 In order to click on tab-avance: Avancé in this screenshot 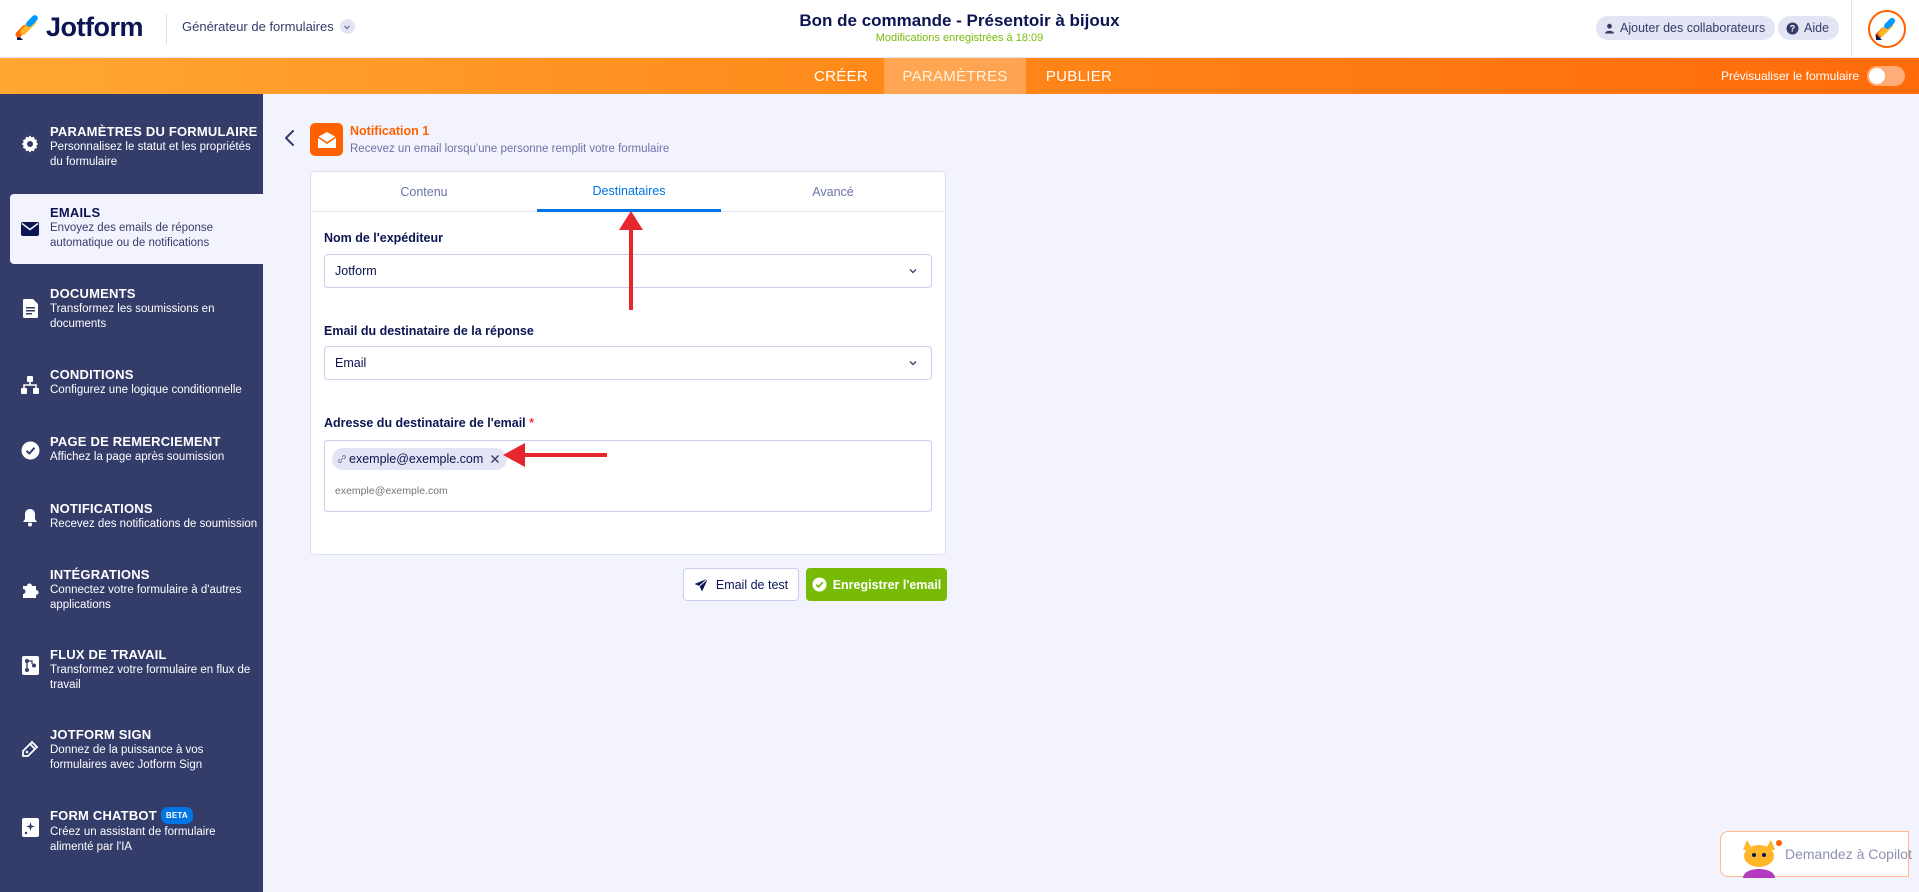, I will do `click(833, 192)`.